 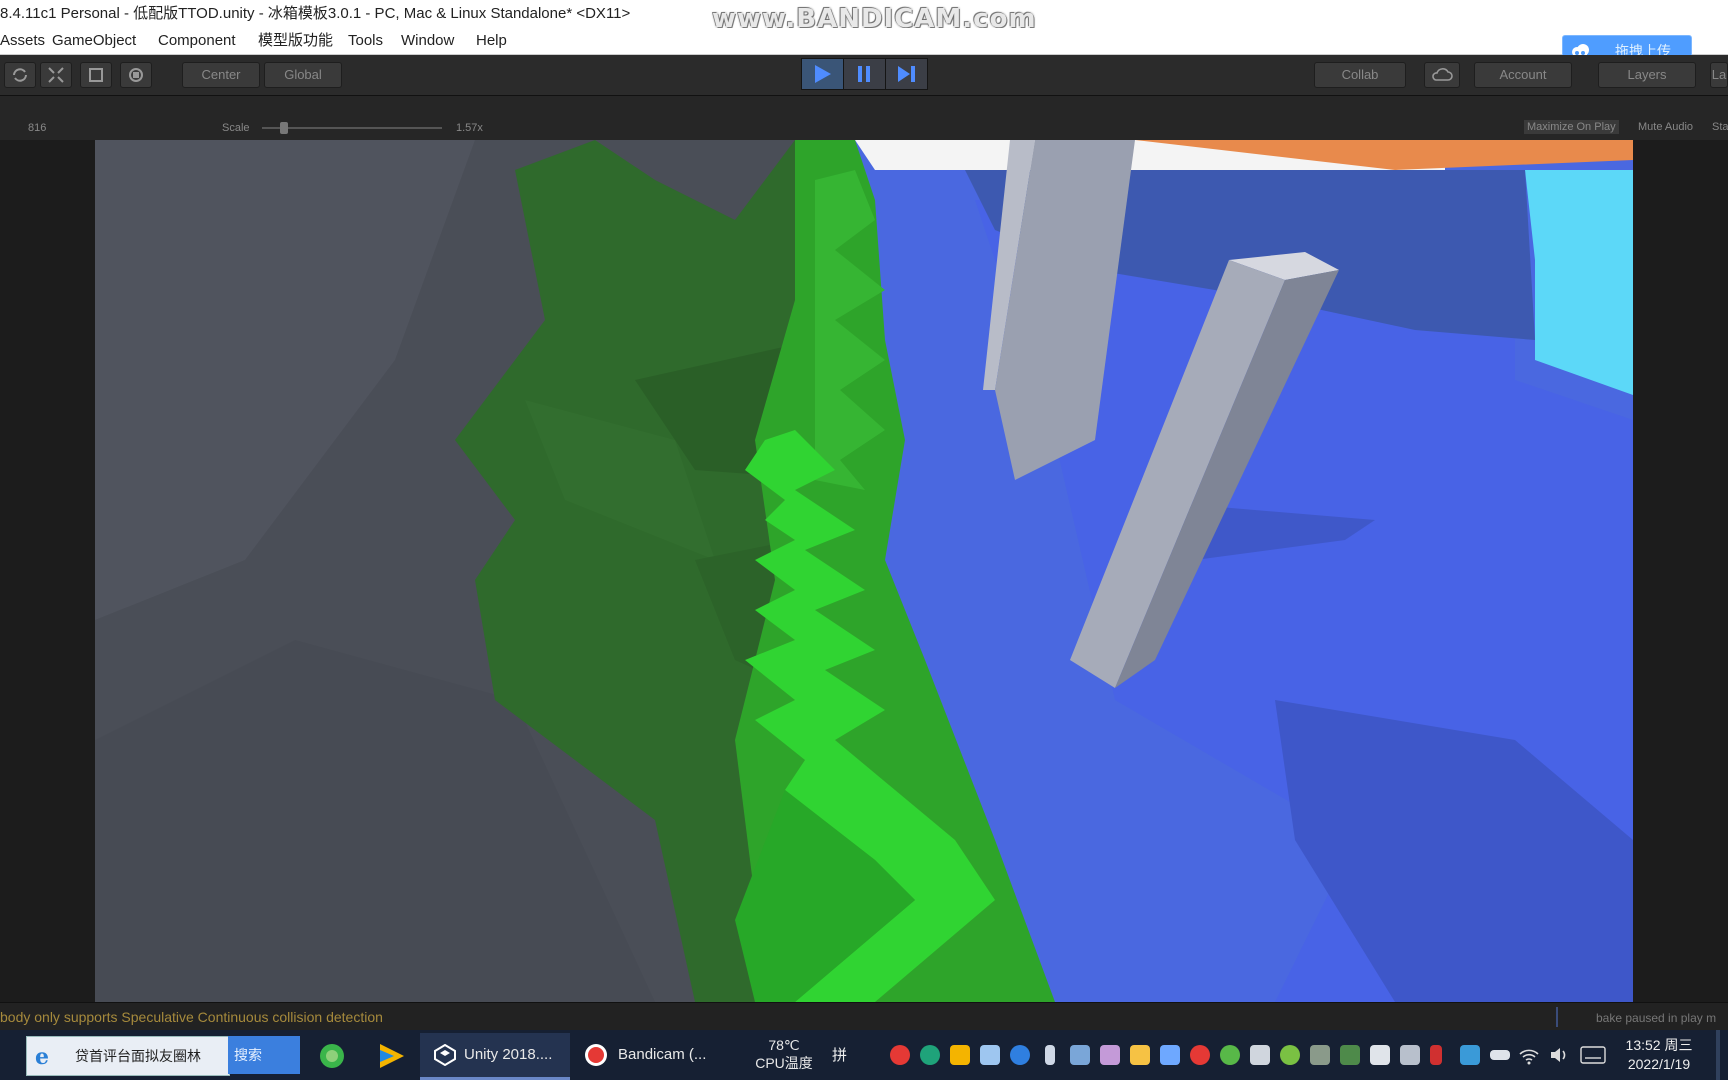 I want to click on video-player-icon, so click(x=391, y=1056).